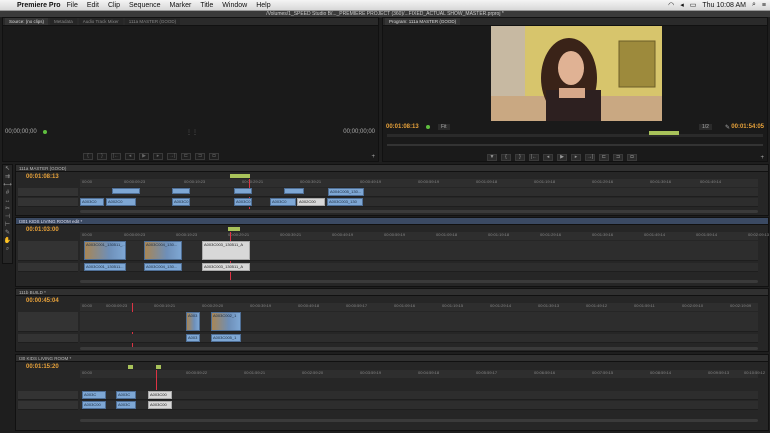 This screenshot has height=433, width=770. What do you see at coordinates (63, 21) in the screenshot?
I see `tab-metadata: Metadata` at bounding box center [63, 21].